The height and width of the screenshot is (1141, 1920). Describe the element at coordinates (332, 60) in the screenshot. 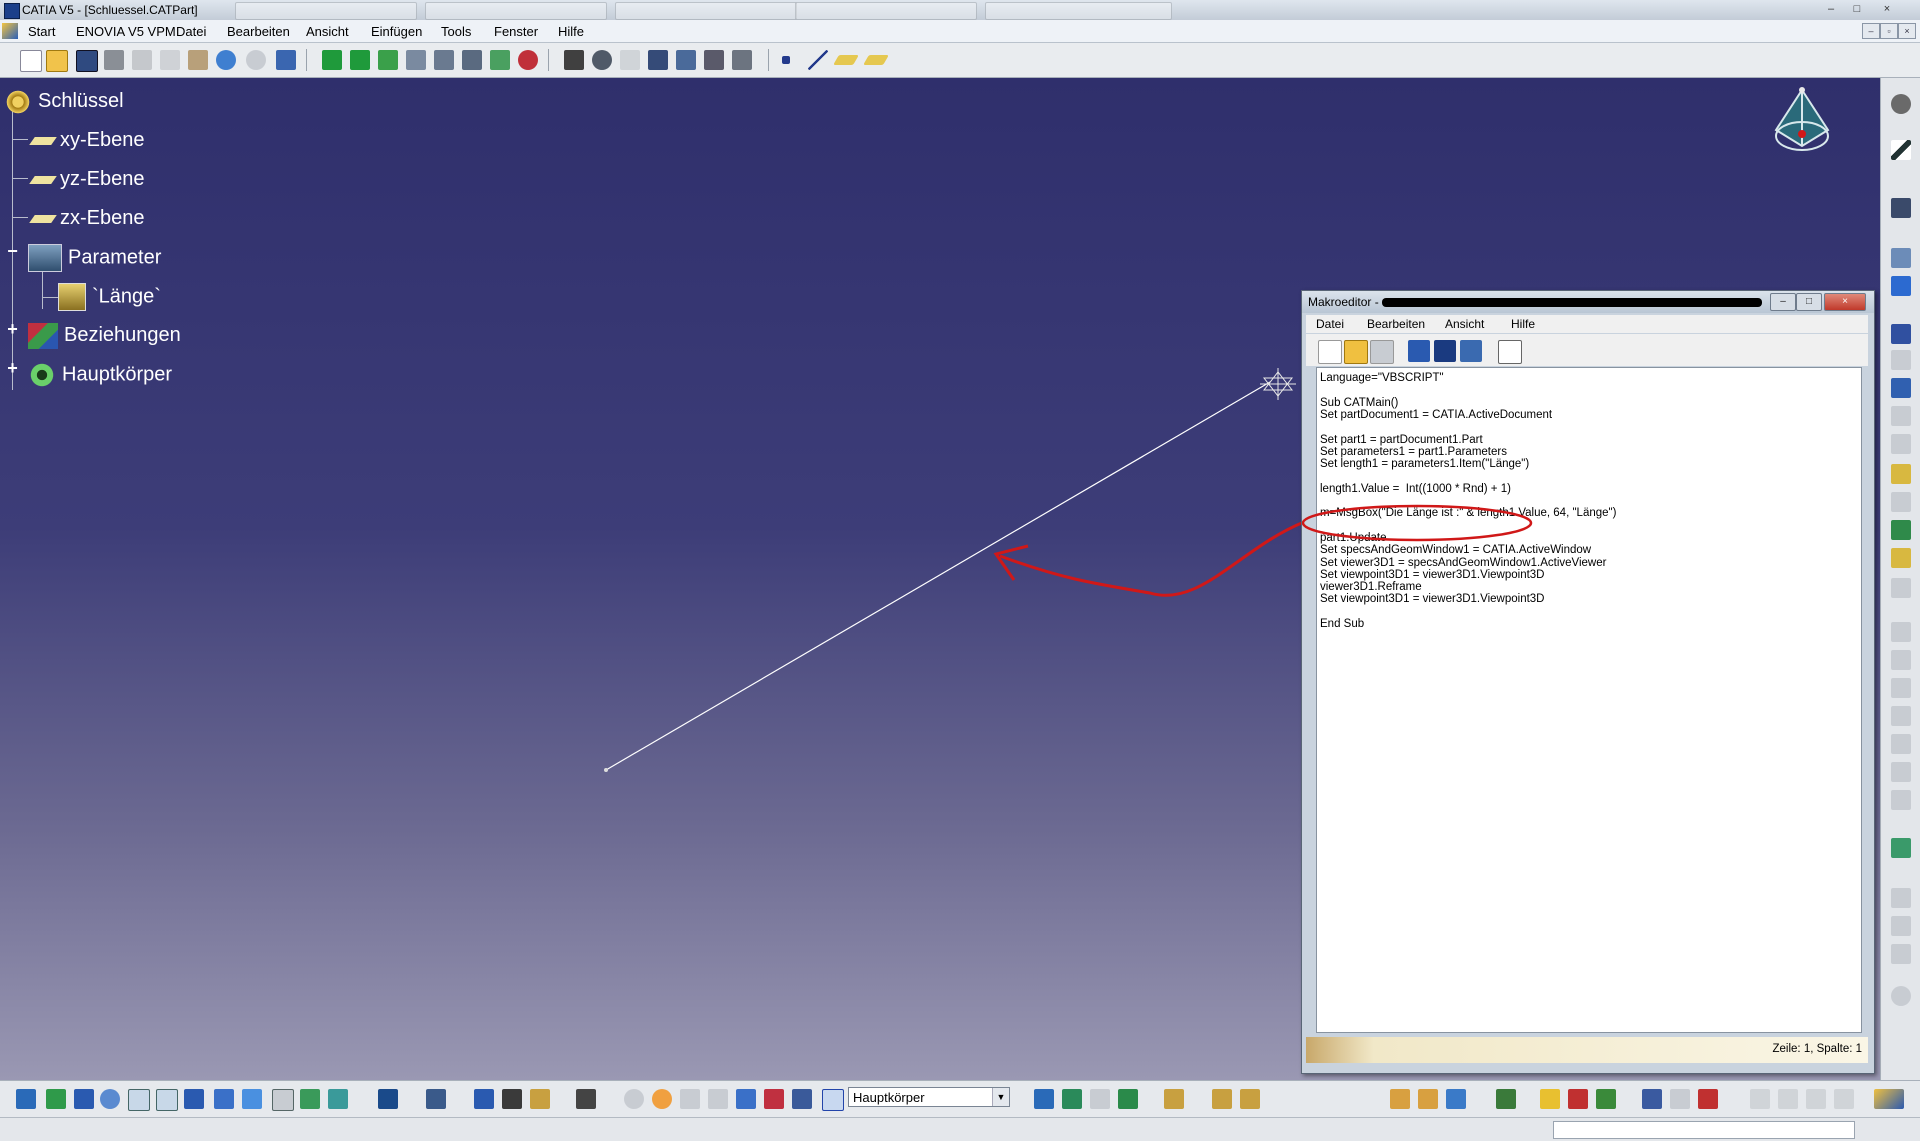

I see `move-icon` at that location.